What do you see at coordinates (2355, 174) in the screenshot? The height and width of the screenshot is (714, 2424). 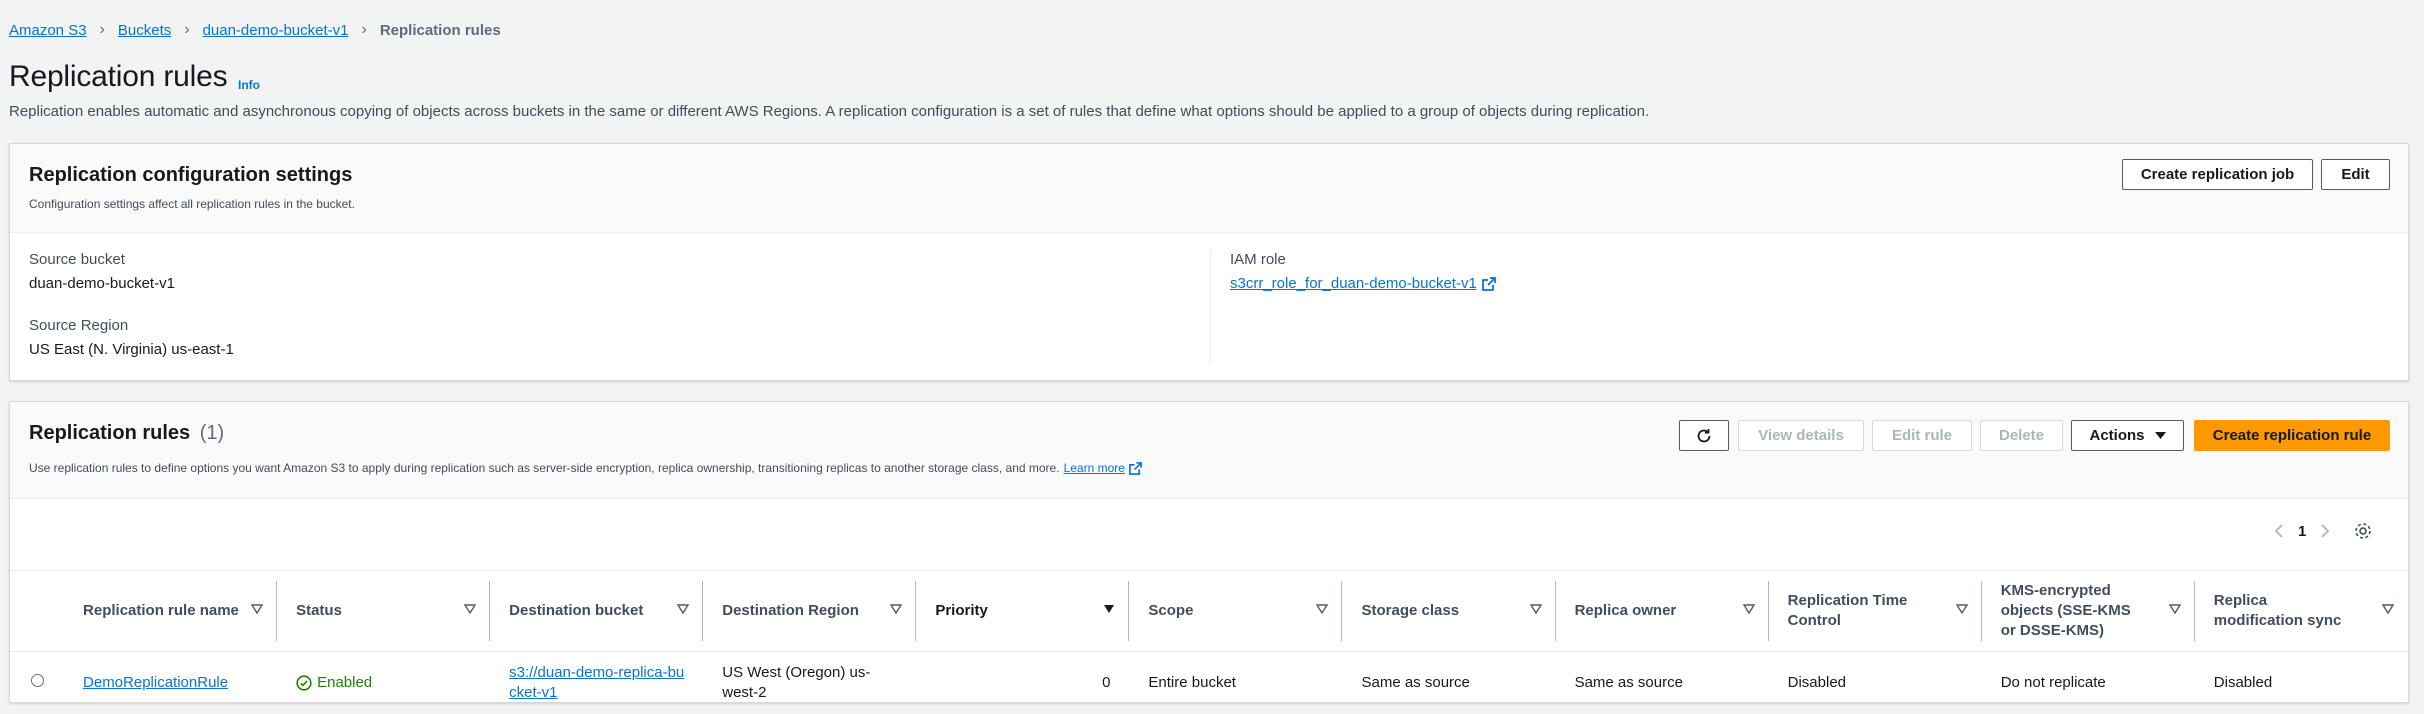 I see `edit-config-button: Edit` at bounding box center [2355, 174].